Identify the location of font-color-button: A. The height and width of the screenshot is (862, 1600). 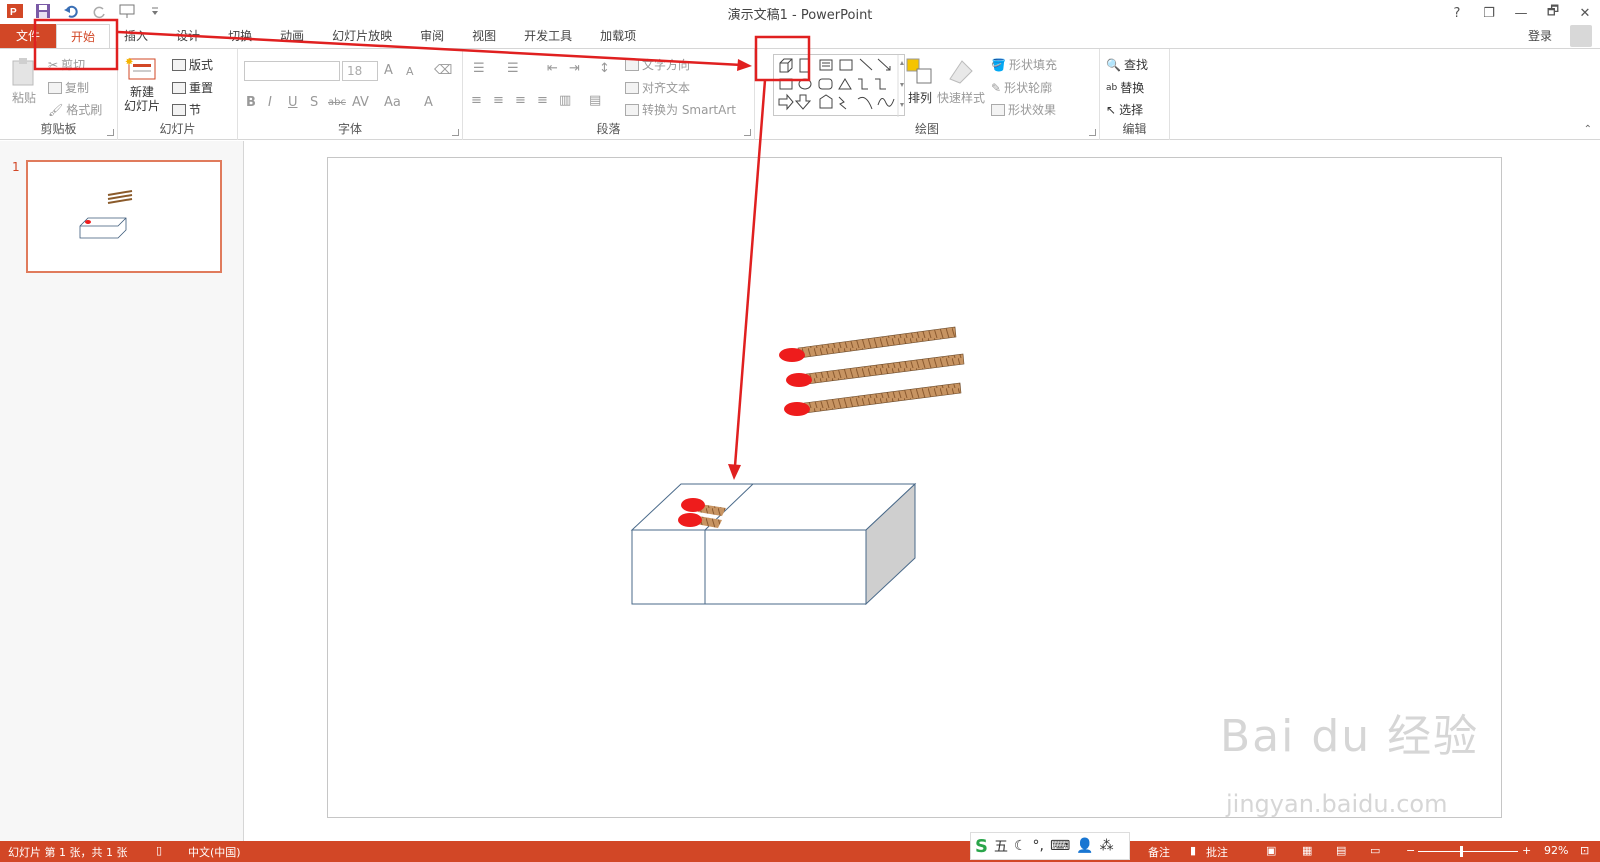
(428, 102).